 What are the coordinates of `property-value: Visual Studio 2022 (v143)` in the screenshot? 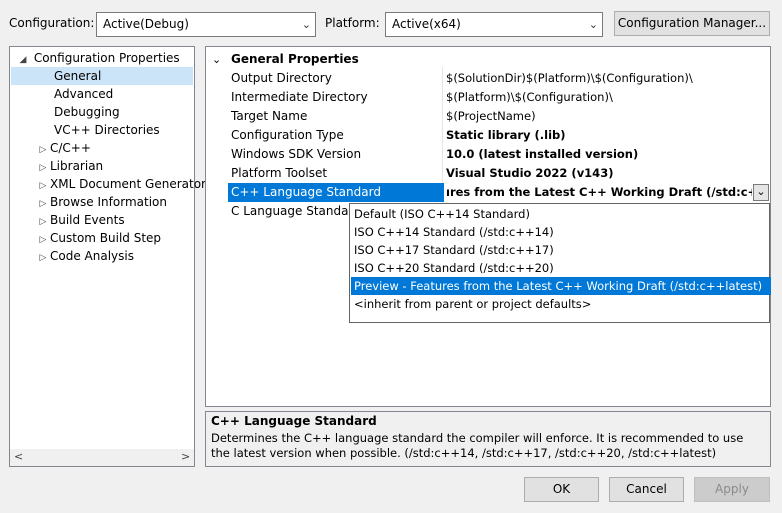 It's located at (601, 173).